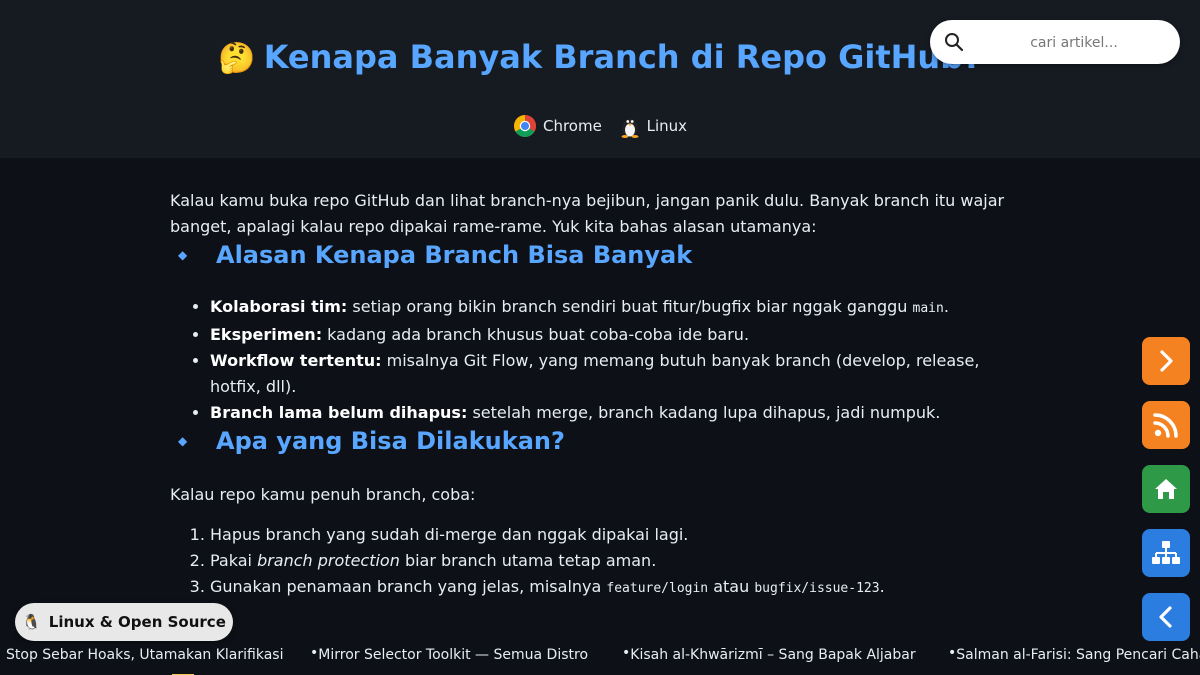  I want to click on search-input, so click(1074, 43).